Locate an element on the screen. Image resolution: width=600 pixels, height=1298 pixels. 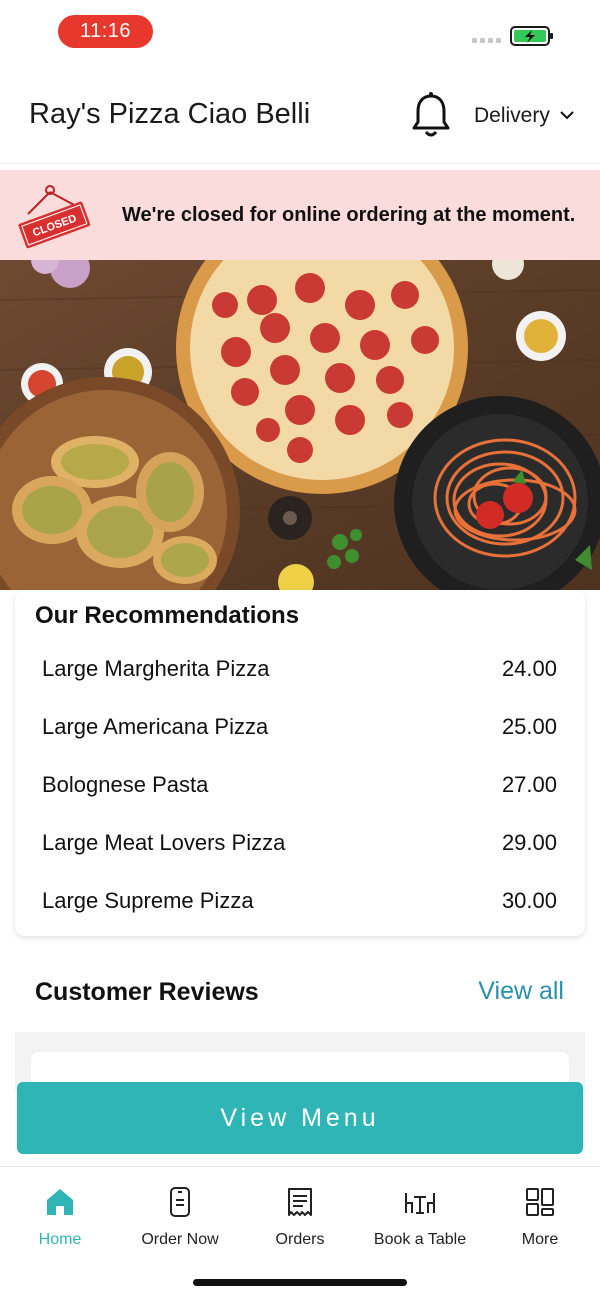
status-bar: 11:16 is located at coordinates (300, 32).